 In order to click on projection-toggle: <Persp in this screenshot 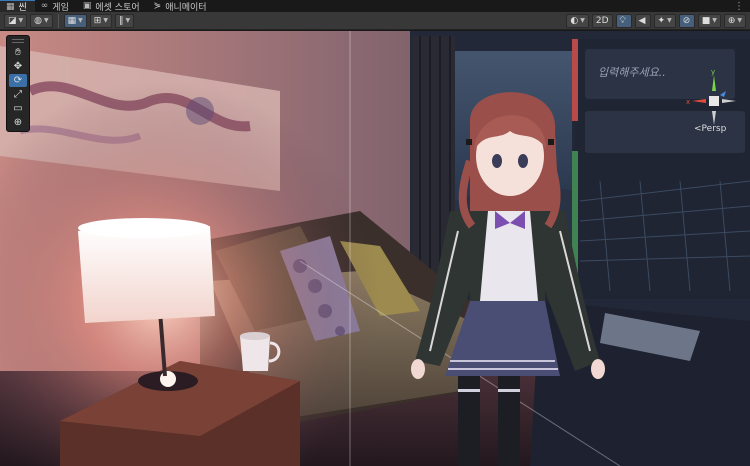, I will do `click(710, 129)`.